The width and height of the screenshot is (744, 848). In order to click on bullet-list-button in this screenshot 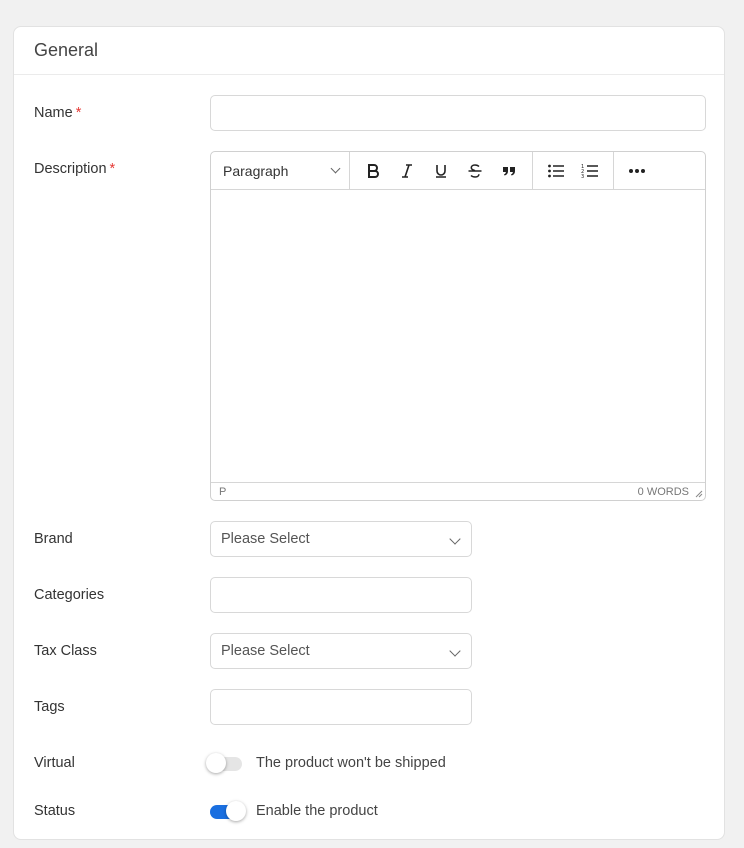, I will do `click(556, 171)`.